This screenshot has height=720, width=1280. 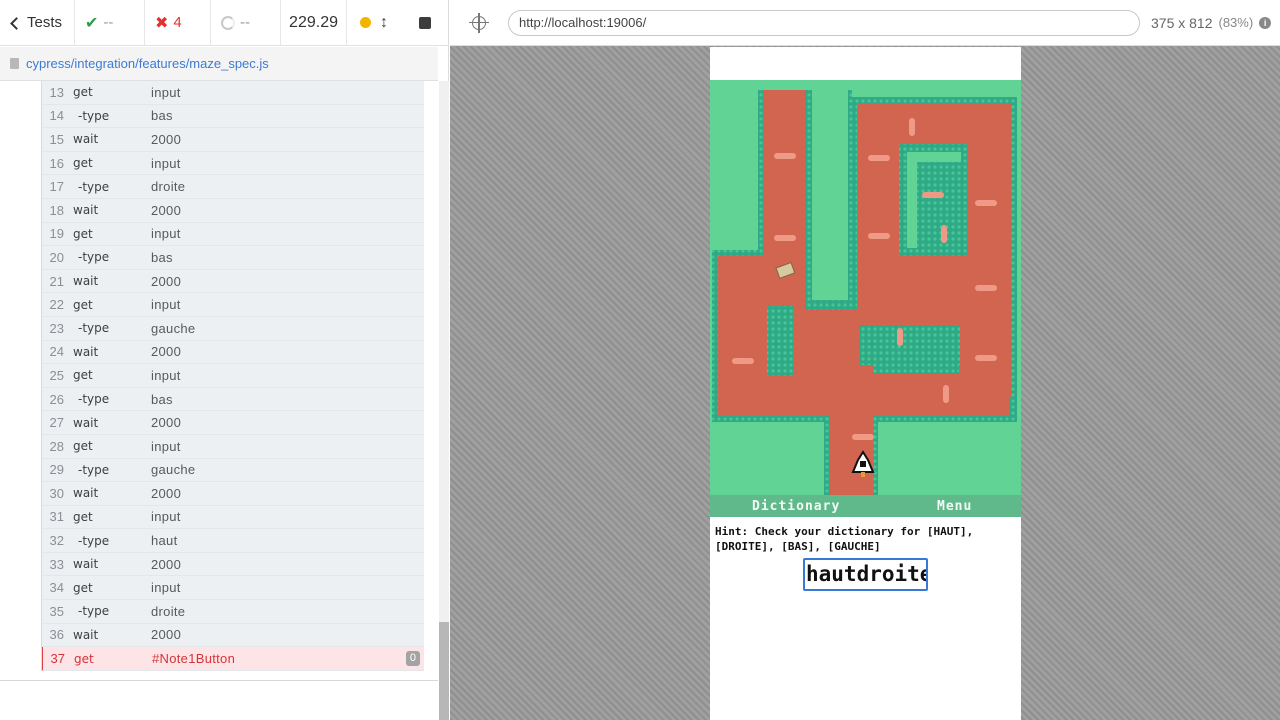 I want to click on command-row: 30 wait 2000, so click(x=233, y=494).